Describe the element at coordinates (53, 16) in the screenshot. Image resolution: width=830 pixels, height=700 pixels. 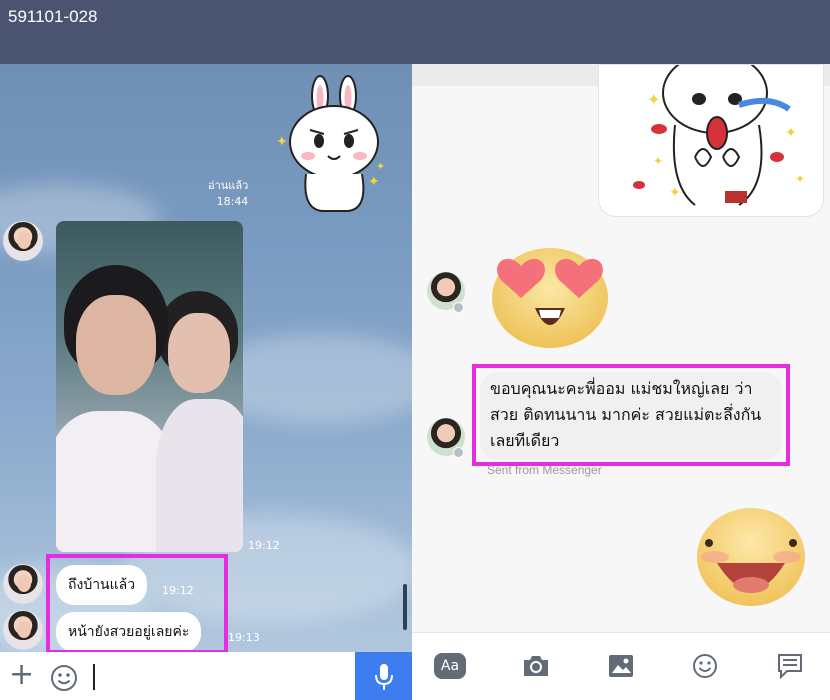
I see `window-title: 591101-028` at that location.